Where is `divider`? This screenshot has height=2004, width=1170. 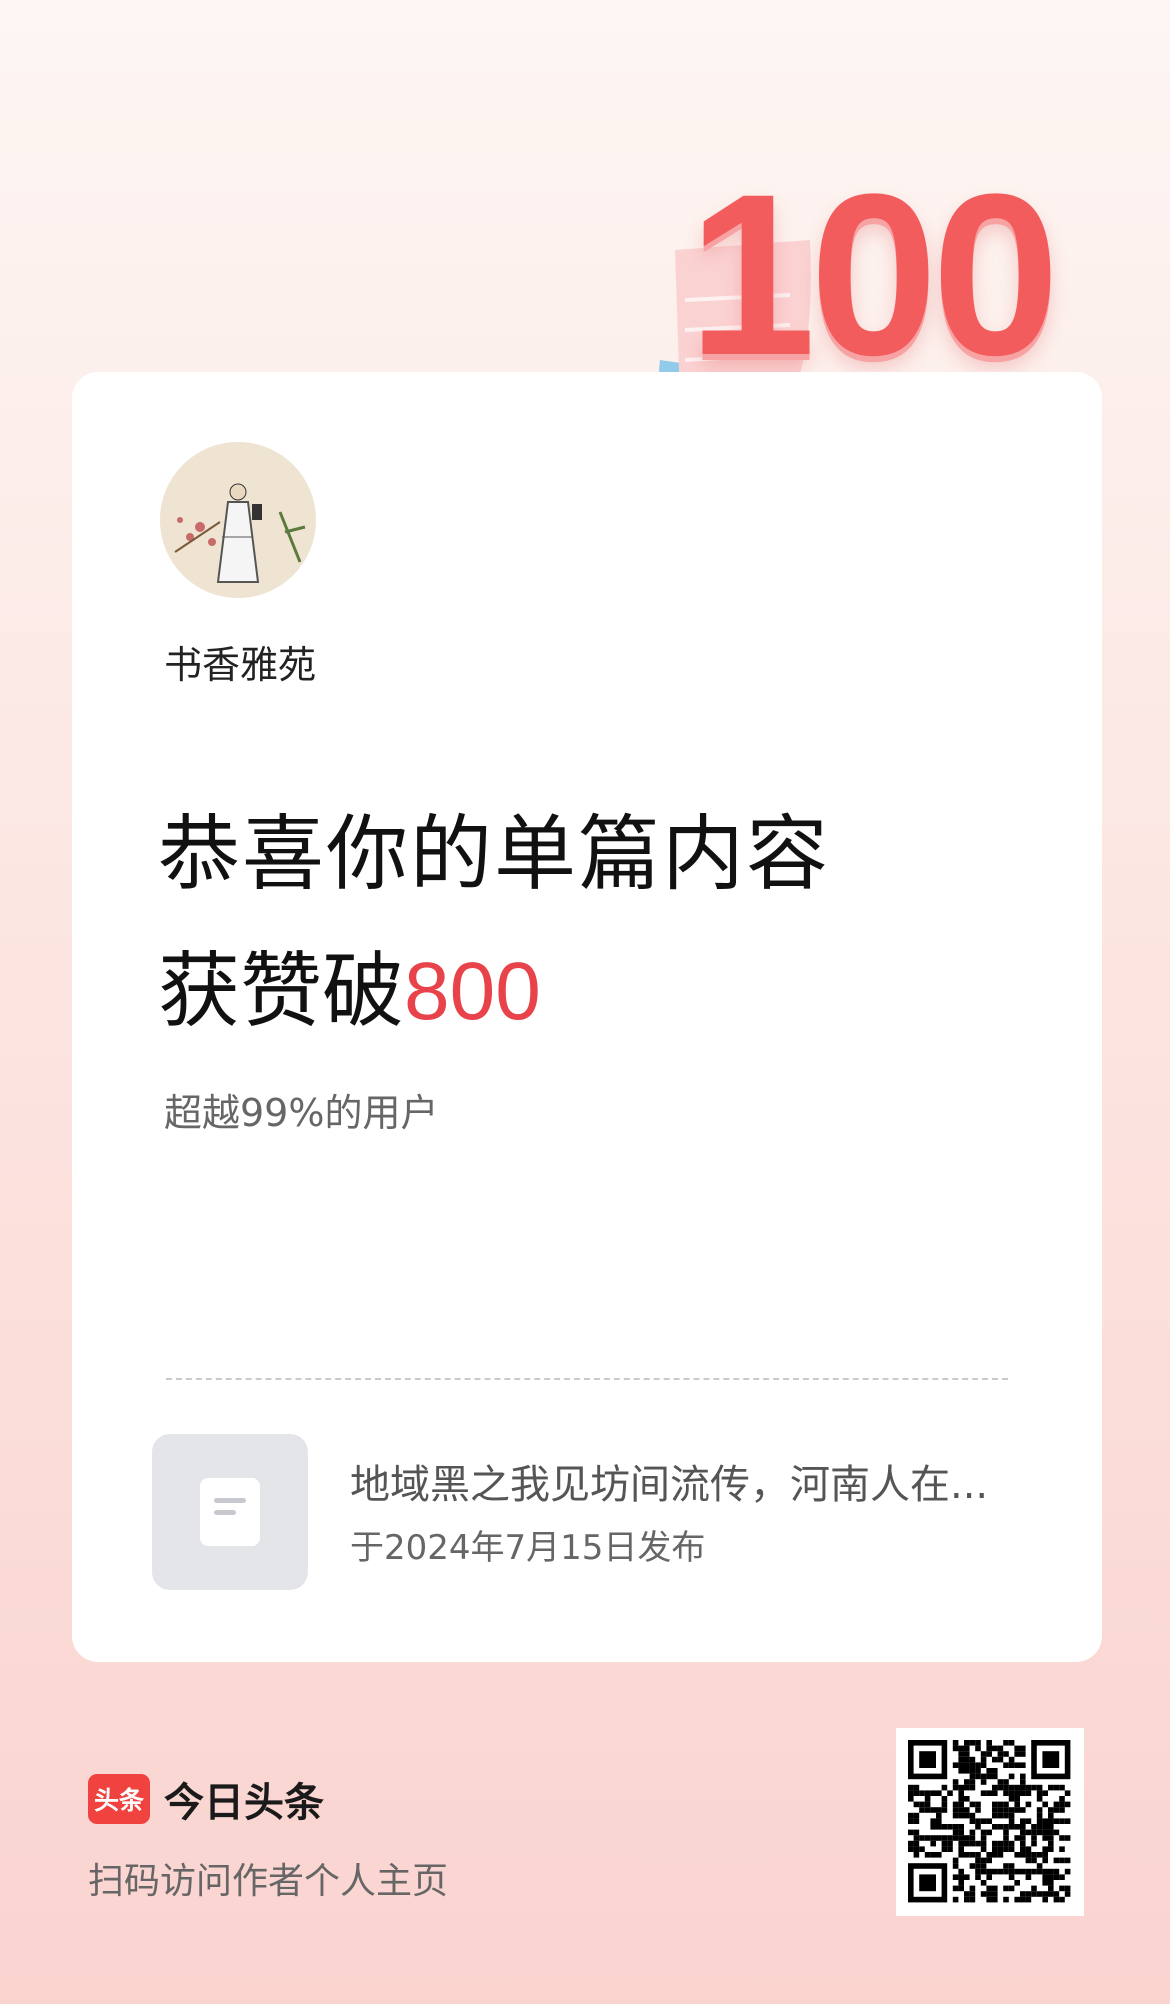
divider is located at coordinates (587, 1379).